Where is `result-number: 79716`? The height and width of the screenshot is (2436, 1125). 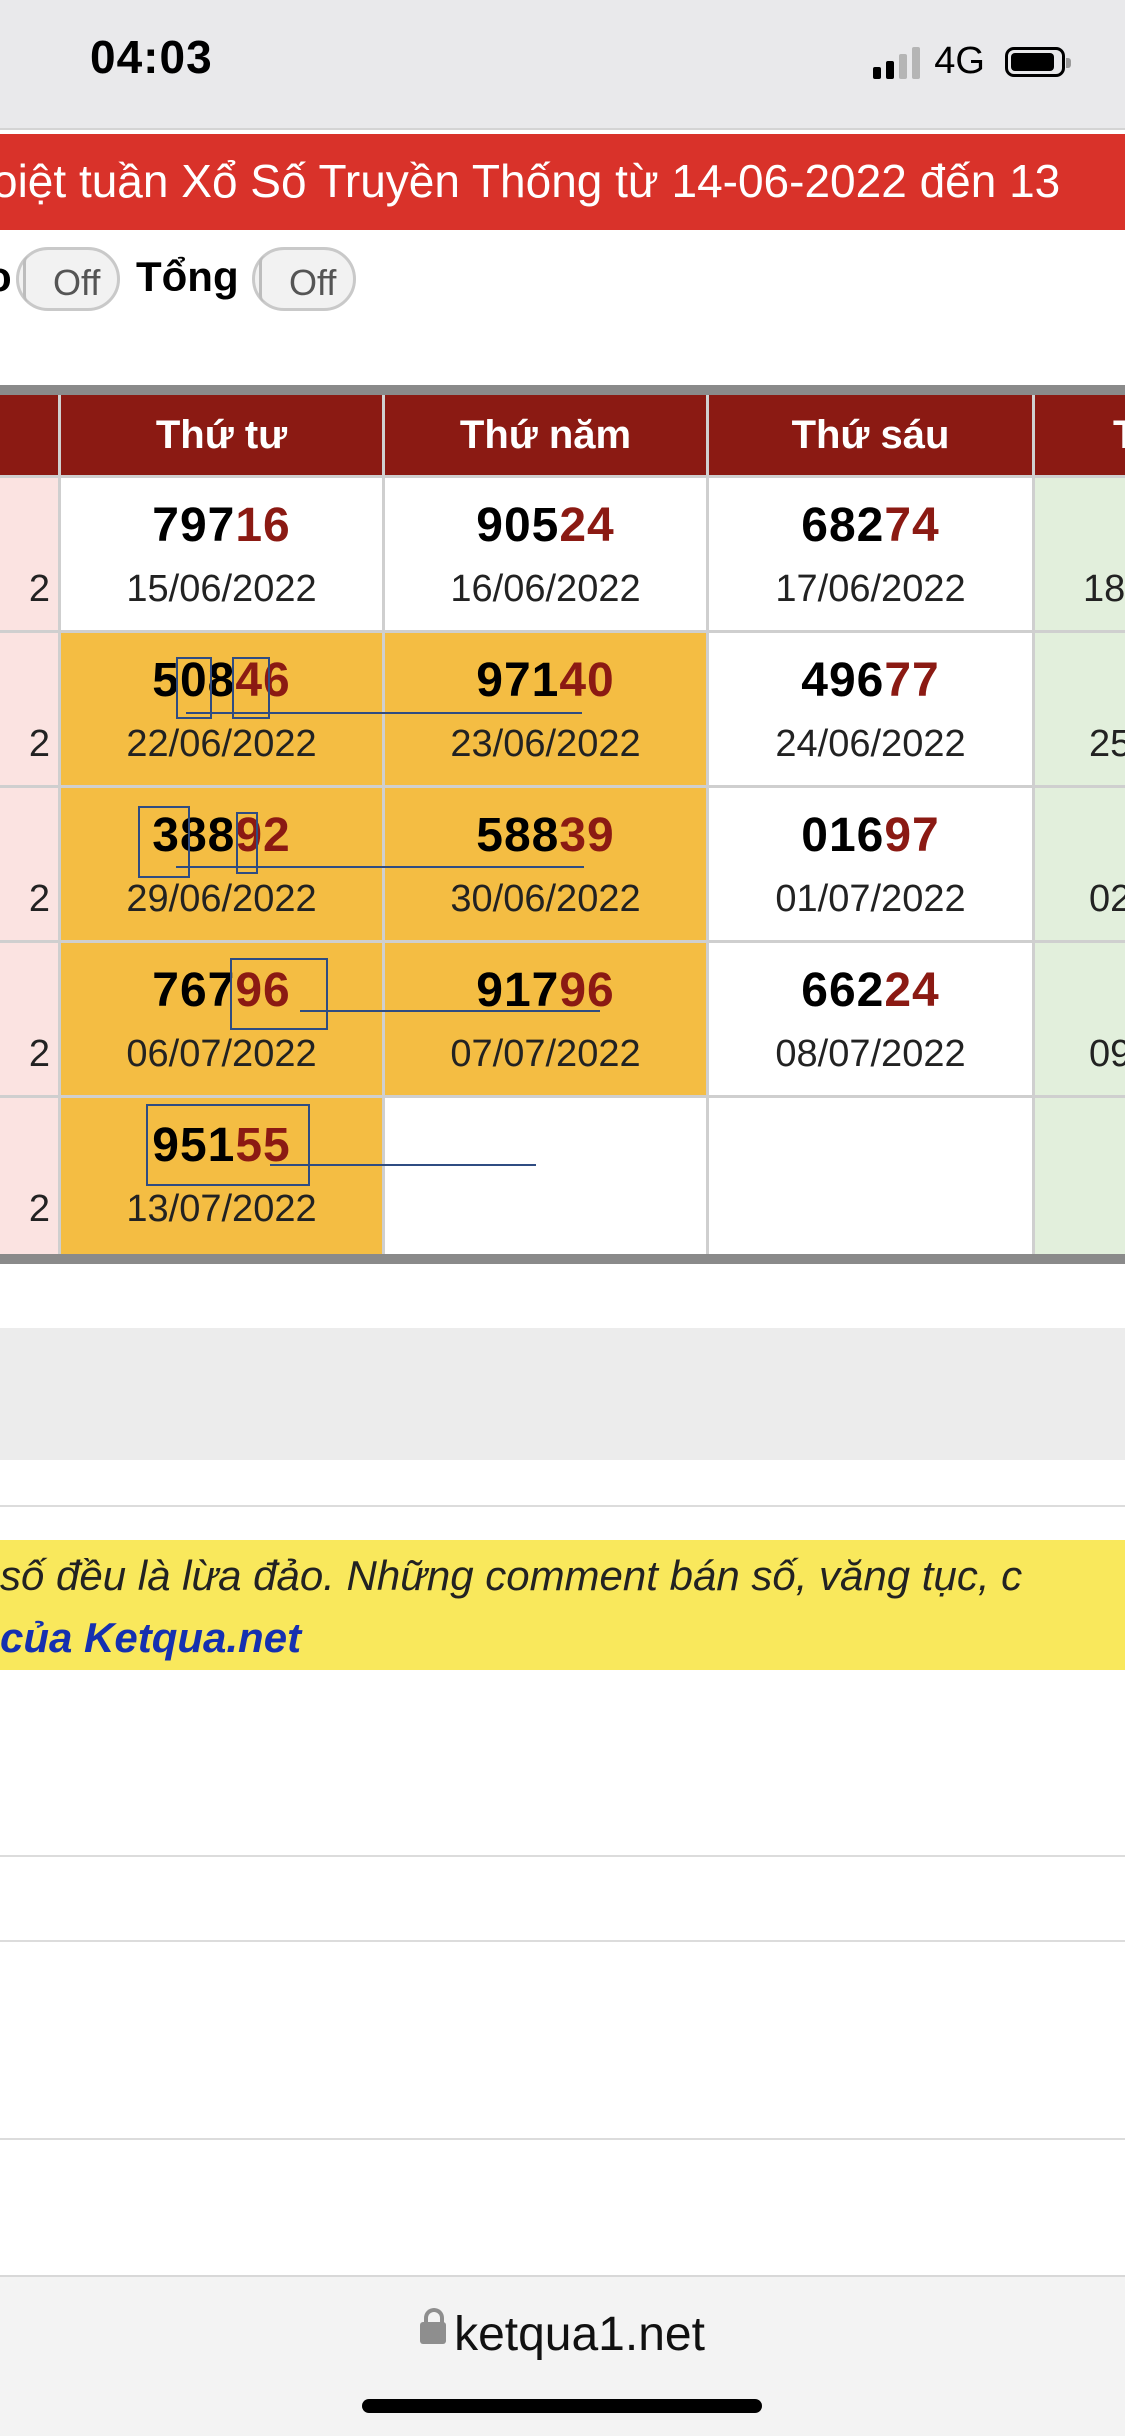
result-number: 79716 is located at coordinates (221, 525).